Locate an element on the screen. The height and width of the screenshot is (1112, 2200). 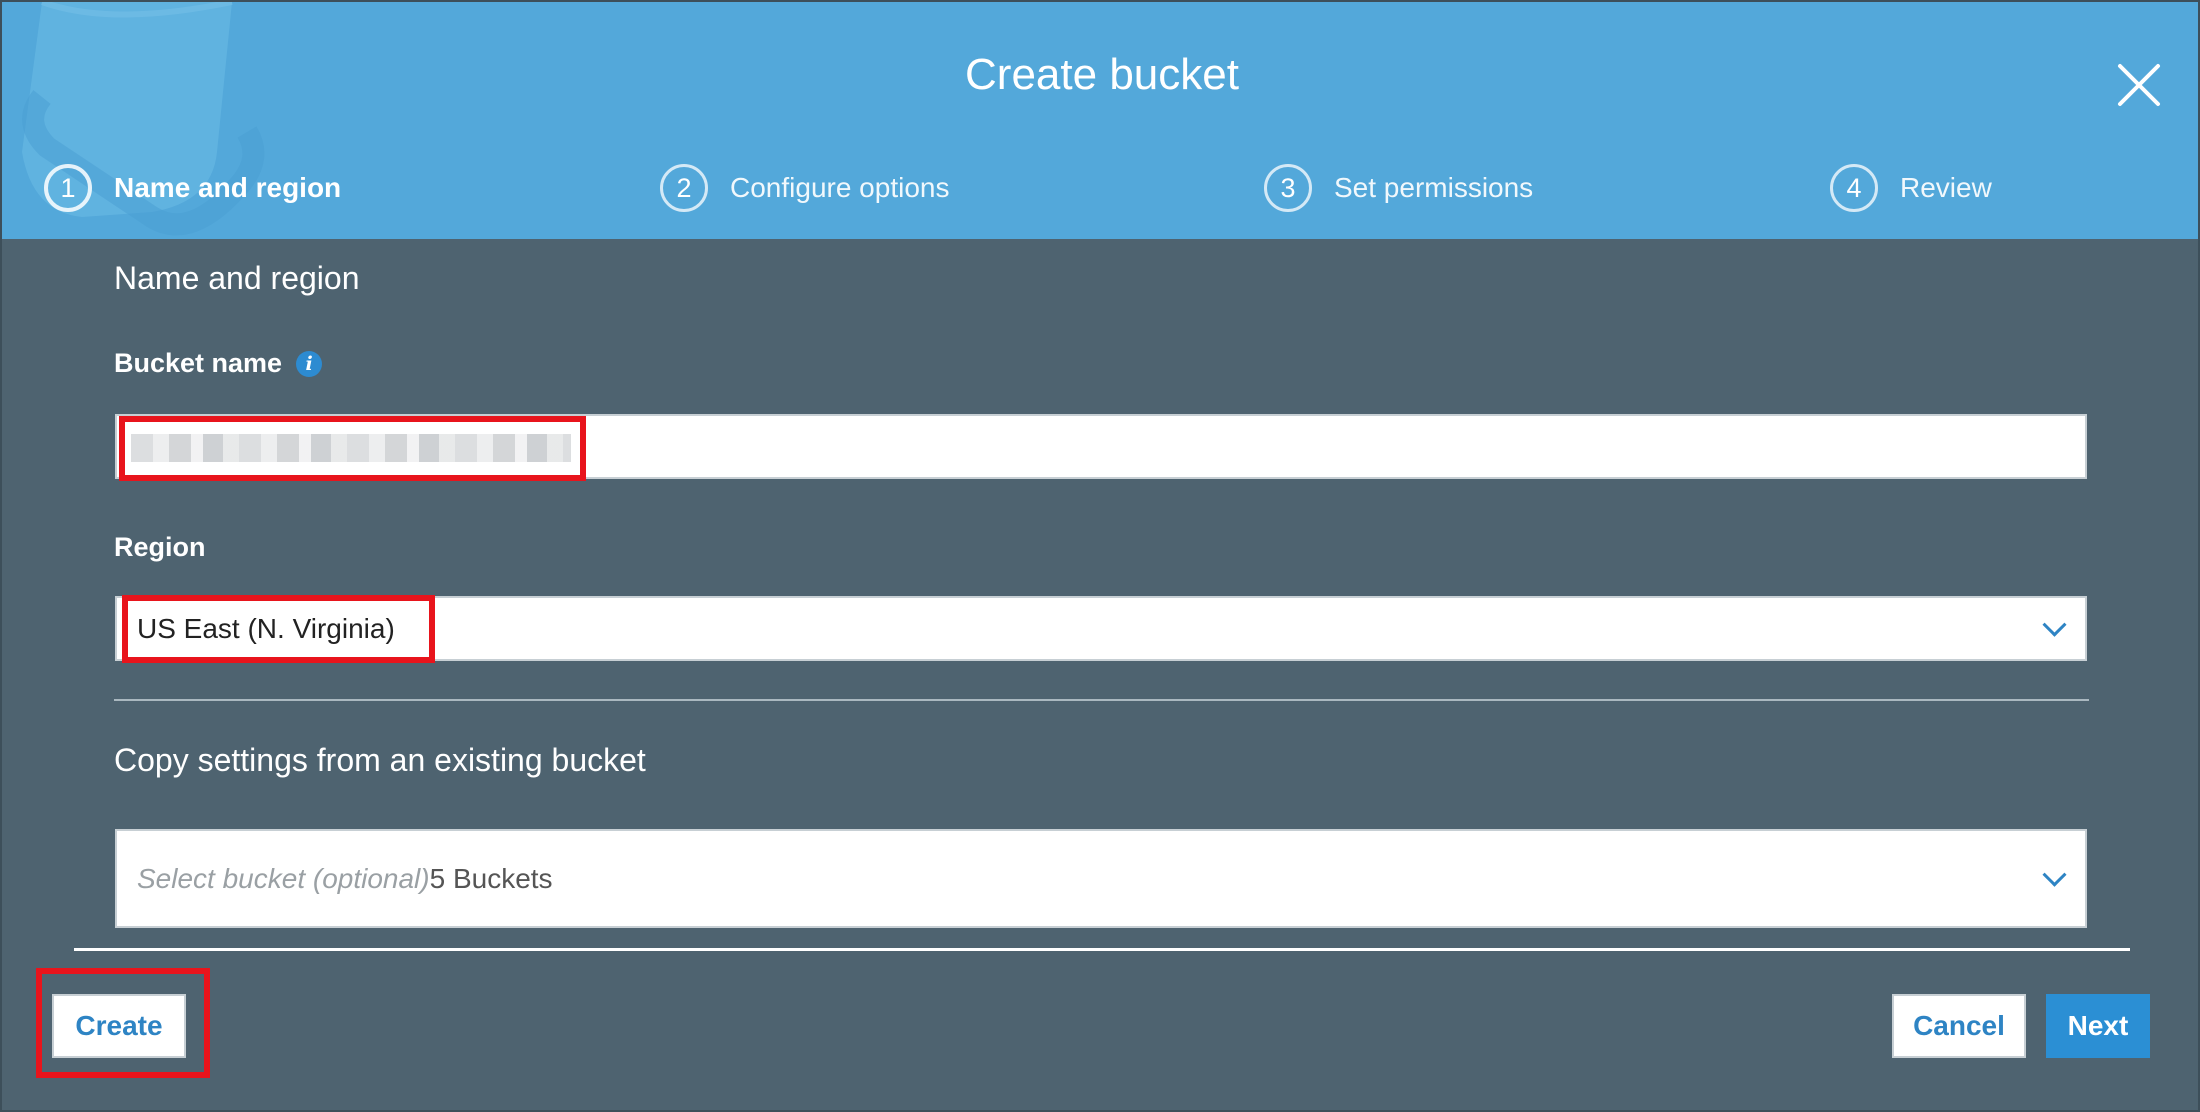
create-button: Create is located at coordinates (119, 1026).